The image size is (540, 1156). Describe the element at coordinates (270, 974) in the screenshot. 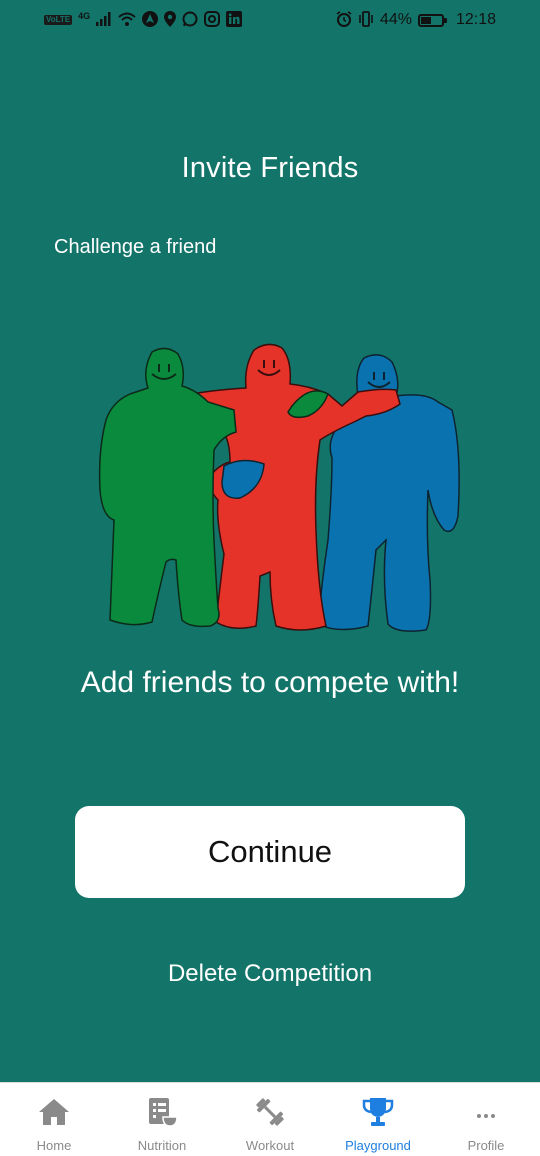

I see `delete-competition-link: Delete Competition` at that location.